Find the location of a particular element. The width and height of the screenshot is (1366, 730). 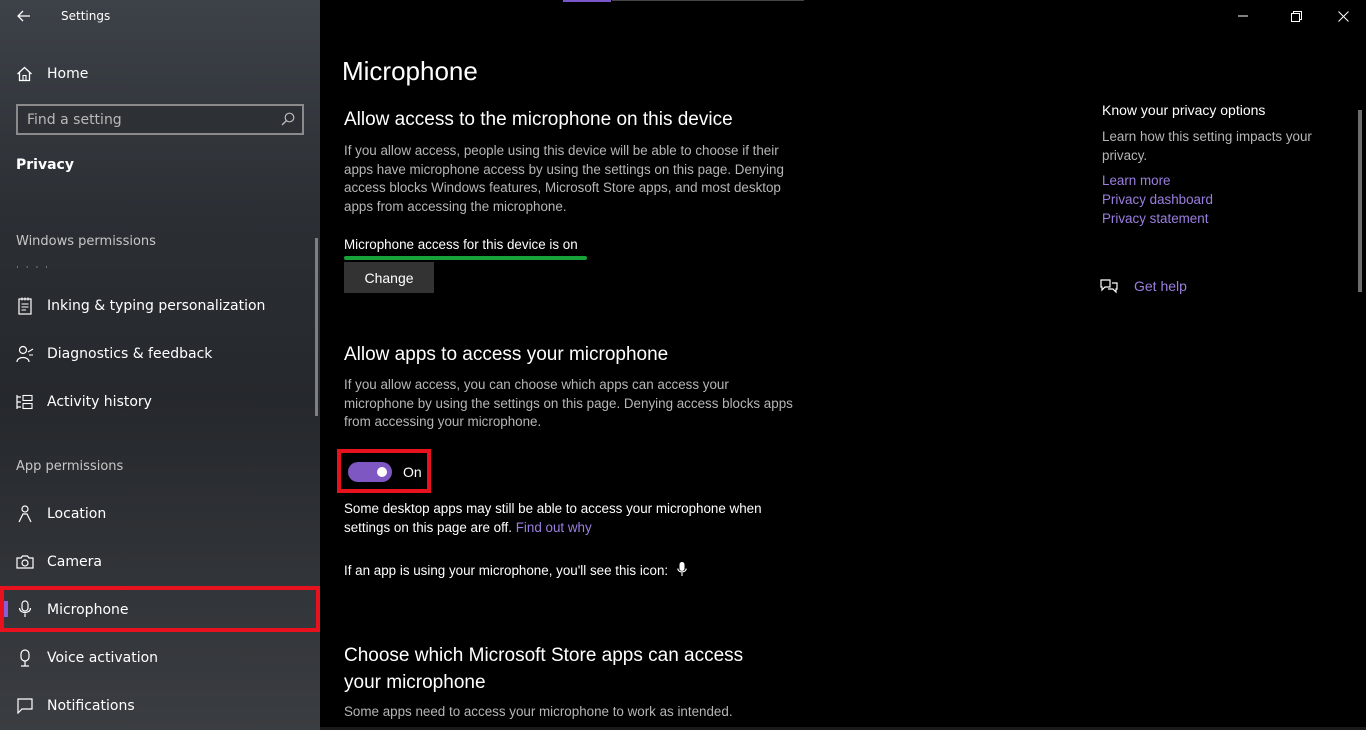

search-box is located at coordinates (160, 119).